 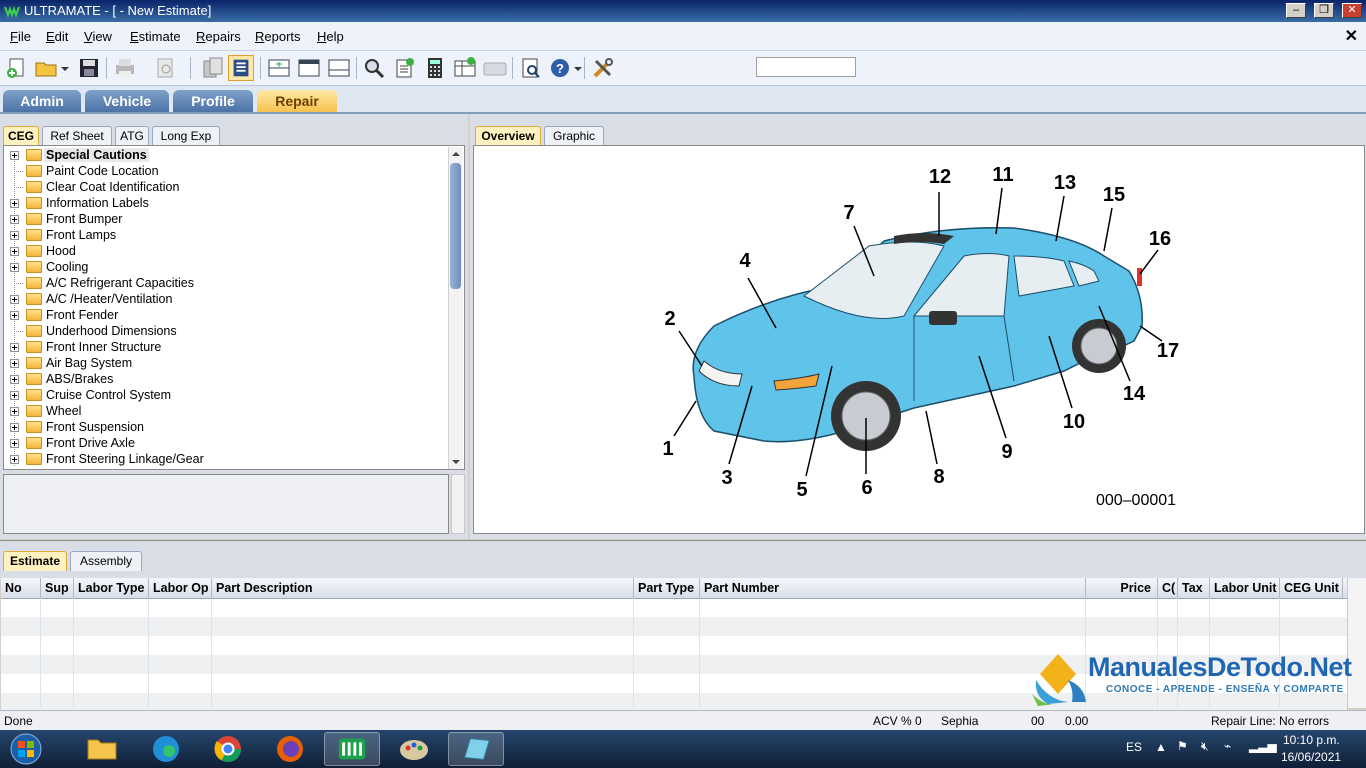 I want to click on grid-column-header: Part Description, so click(x=423, y=588).